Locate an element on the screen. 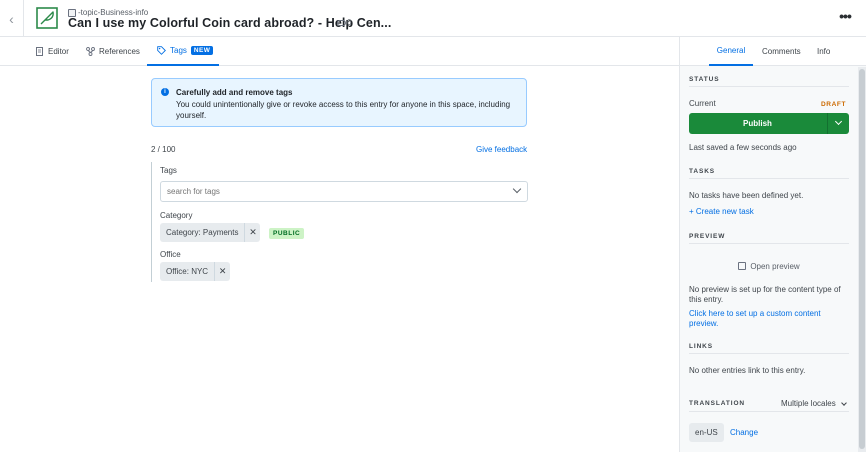  viewer-count: 0 is located at coordinates (344, 22).